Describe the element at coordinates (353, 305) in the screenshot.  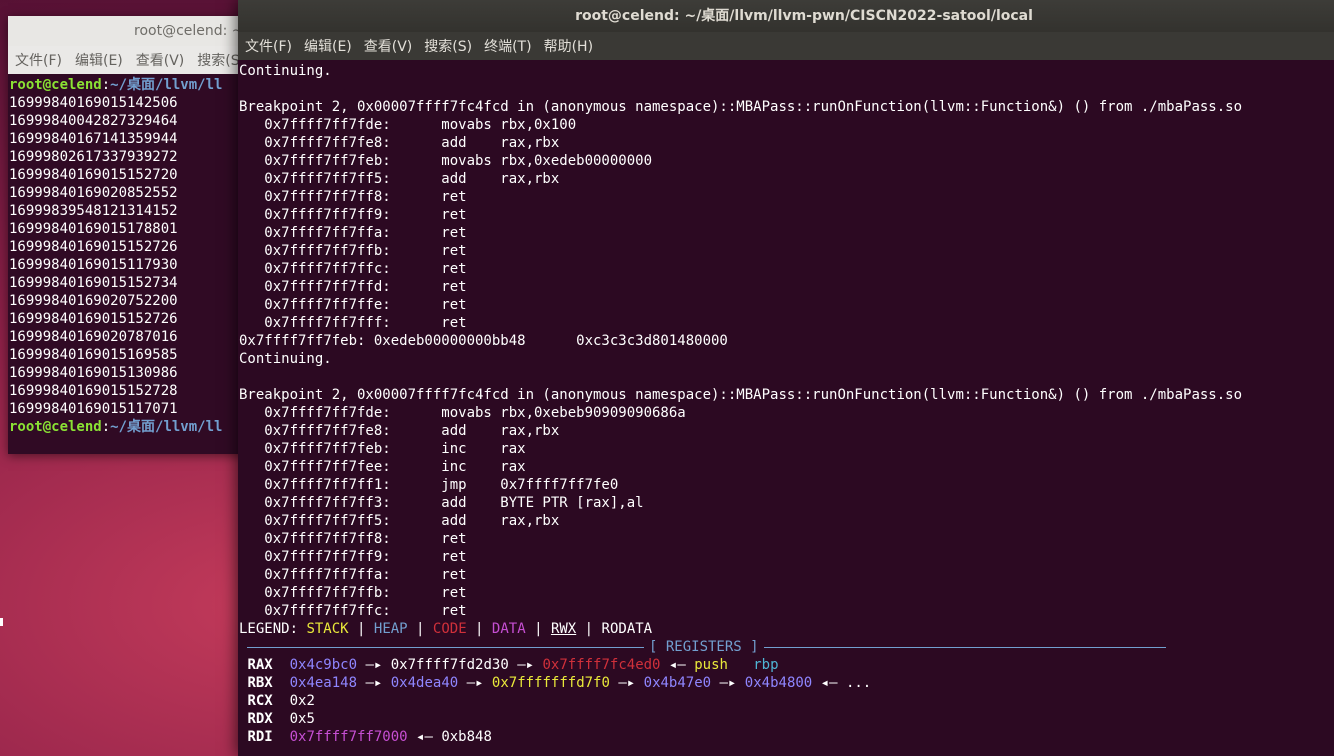
I see `gdb-line: 0x7ffff7ff7ffe: ret` at that location.